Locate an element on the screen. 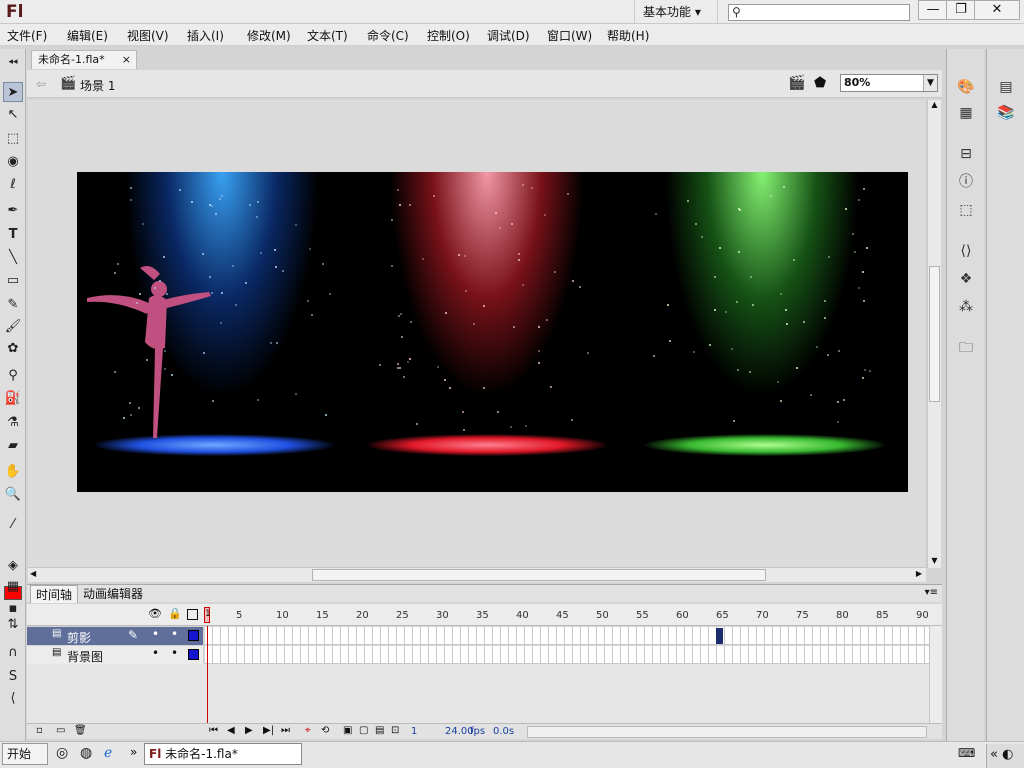  layer-row-background: ▤ 背景图 • • is located at coordinates (115, 655).